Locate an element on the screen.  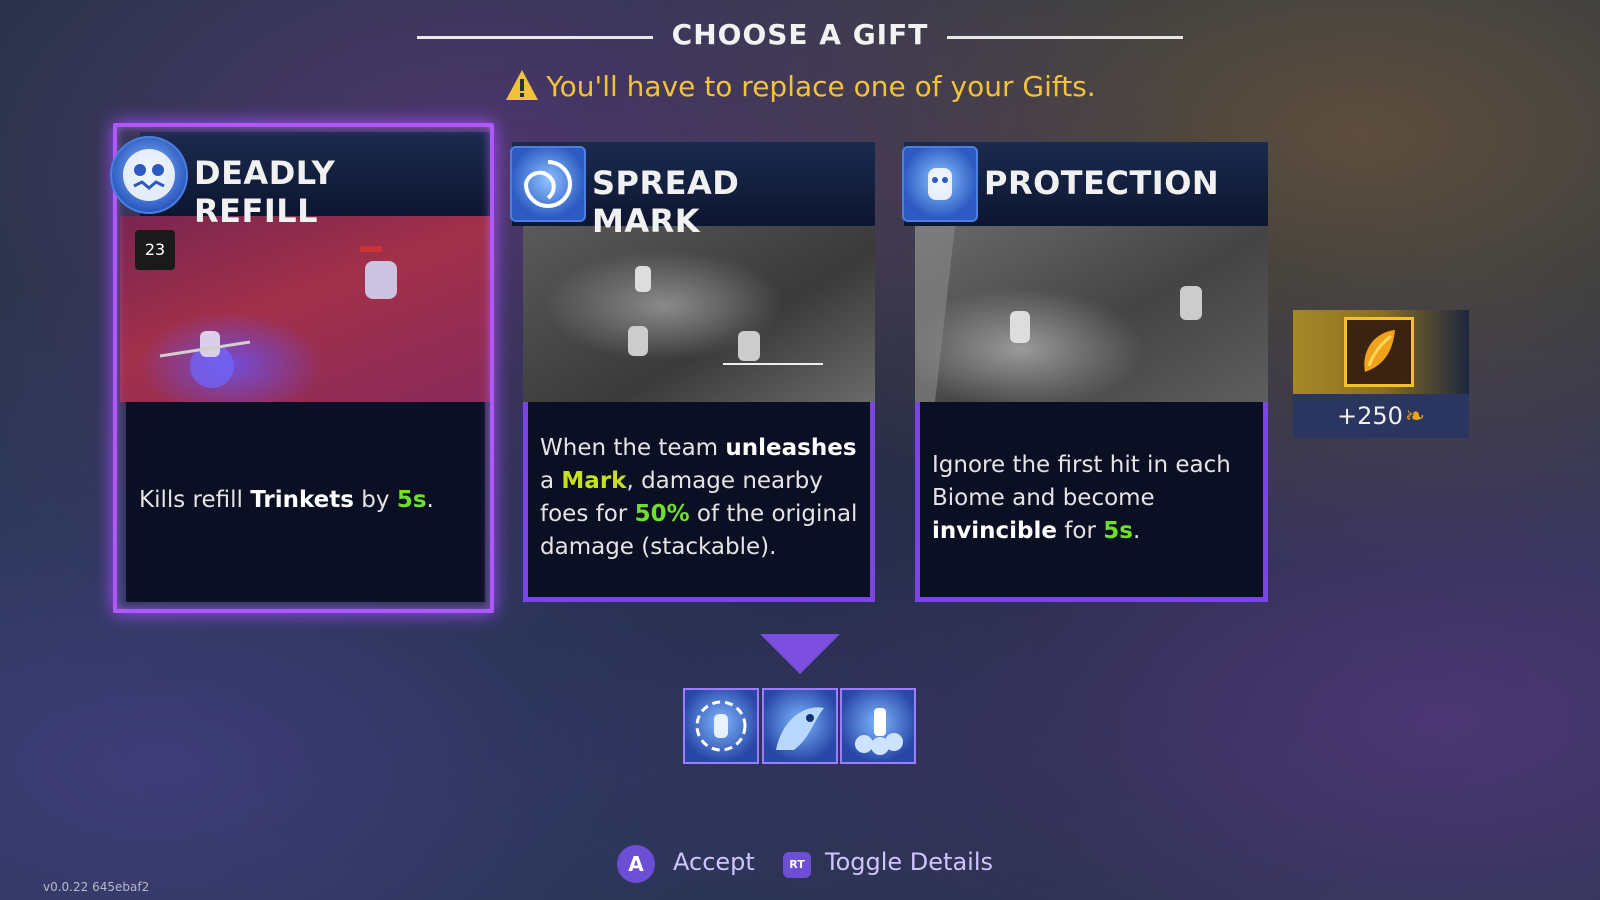
skull-gift-icon is located at coordinates (149, 175).